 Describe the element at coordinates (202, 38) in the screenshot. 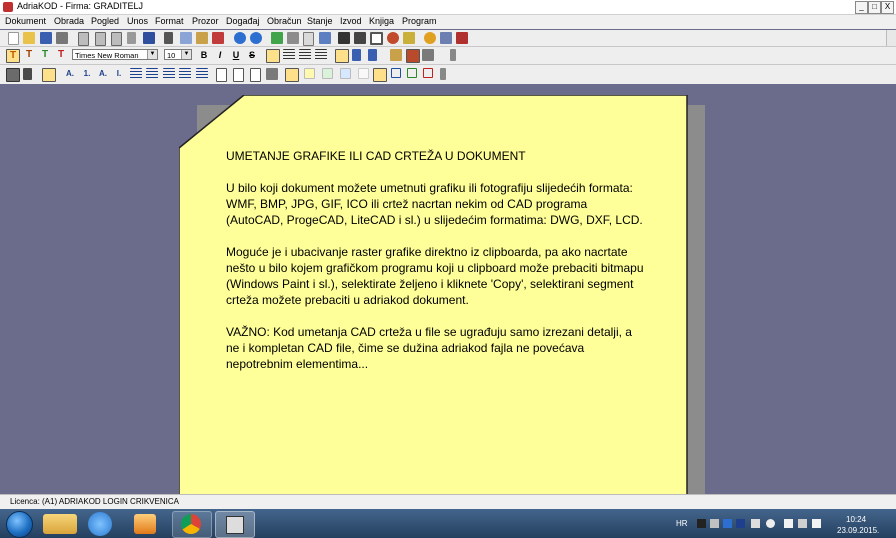

I see `paste-icon` at that location.